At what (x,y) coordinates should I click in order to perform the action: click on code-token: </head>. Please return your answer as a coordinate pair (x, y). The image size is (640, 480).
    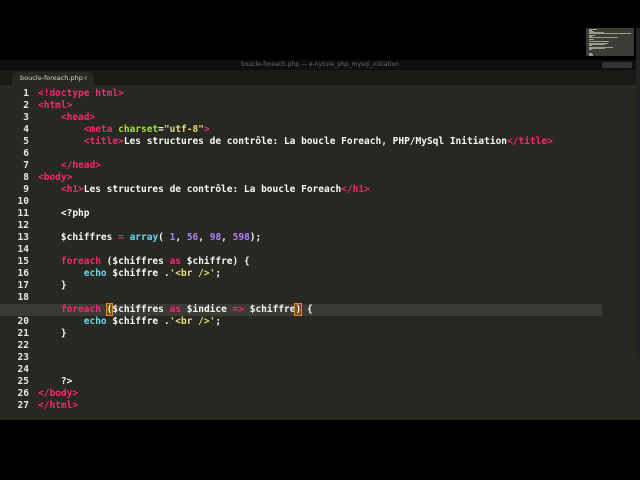
    Looking at the image, I should click on (80, 165).